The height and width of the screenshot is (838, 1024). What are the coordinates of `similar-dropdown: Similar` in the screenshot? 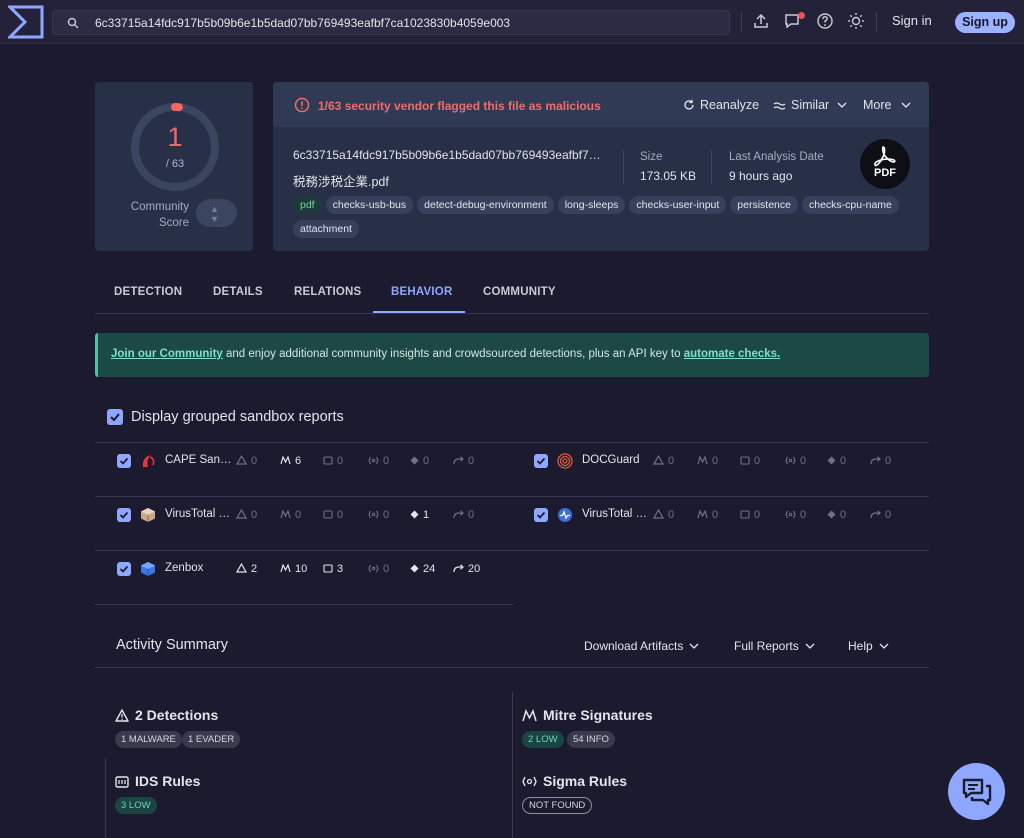 It's located at (810, 105).